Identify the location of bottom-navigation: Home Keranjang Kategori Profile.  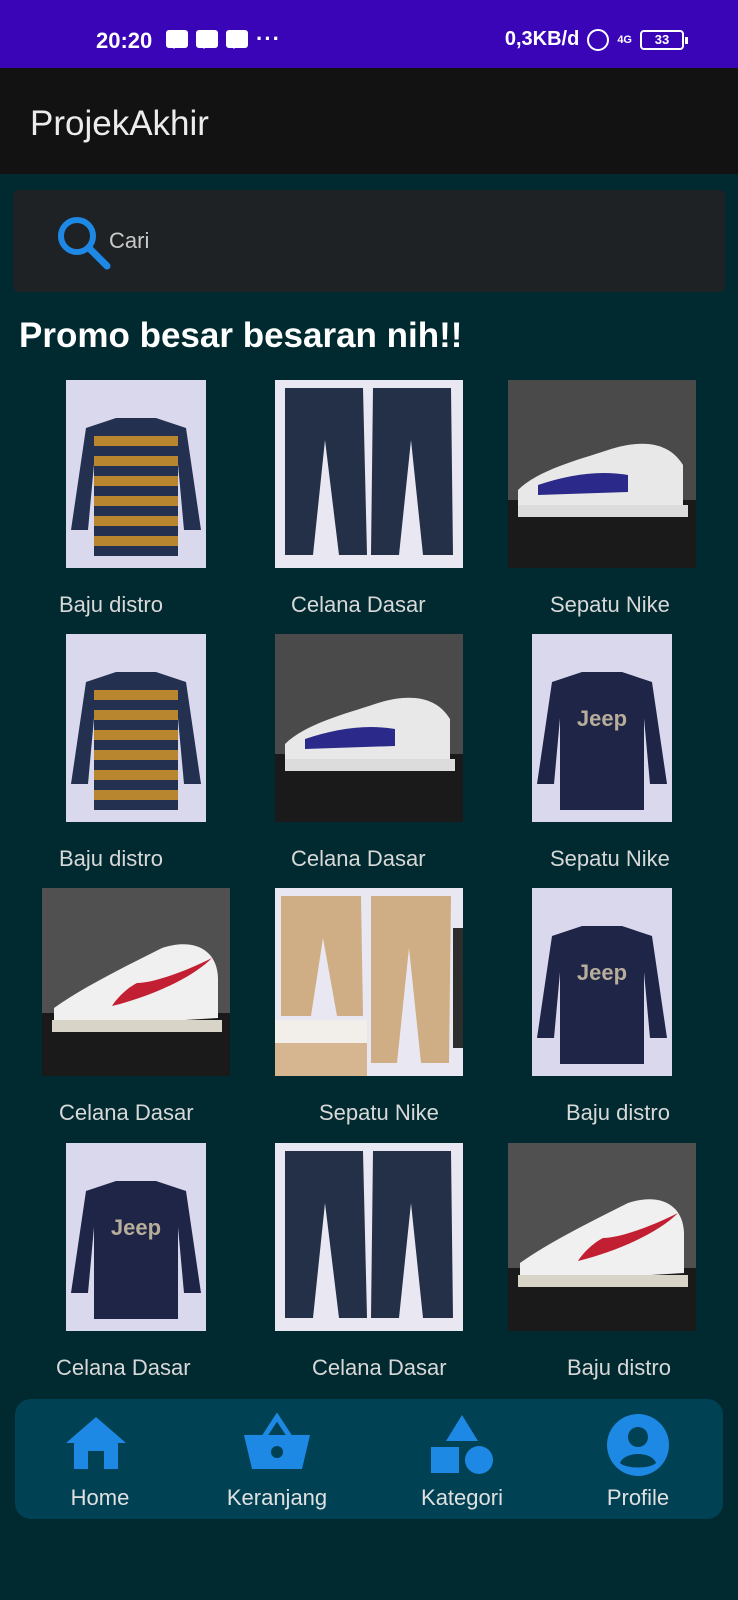
(369, 1459).